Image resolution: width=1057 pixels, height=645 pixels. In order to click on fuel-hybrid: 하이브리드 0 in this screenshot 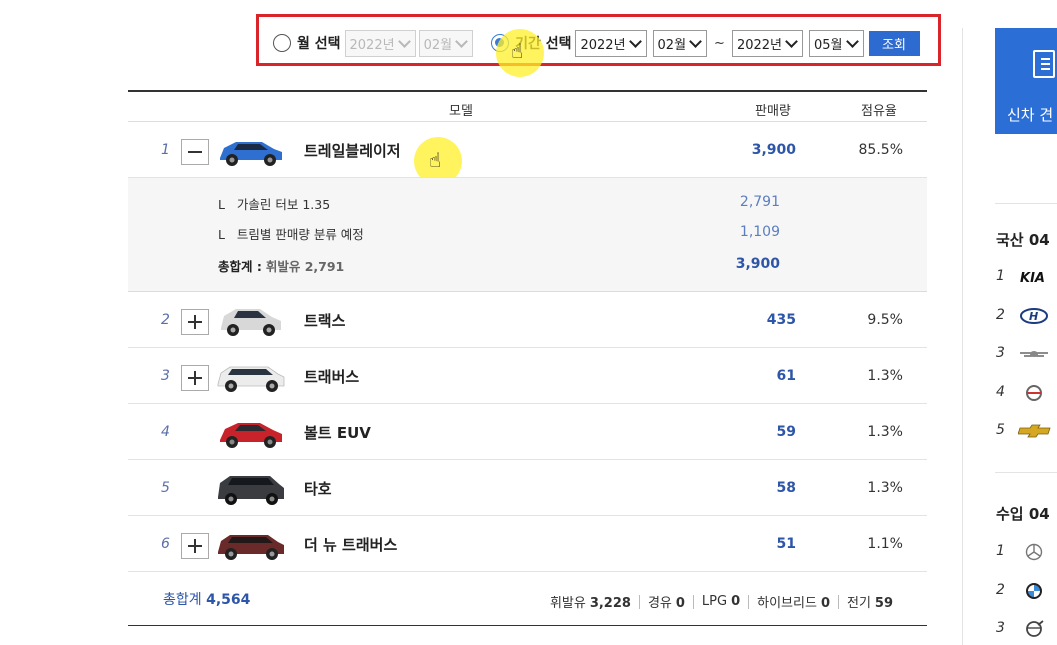, I will do `click(793, 603)`.